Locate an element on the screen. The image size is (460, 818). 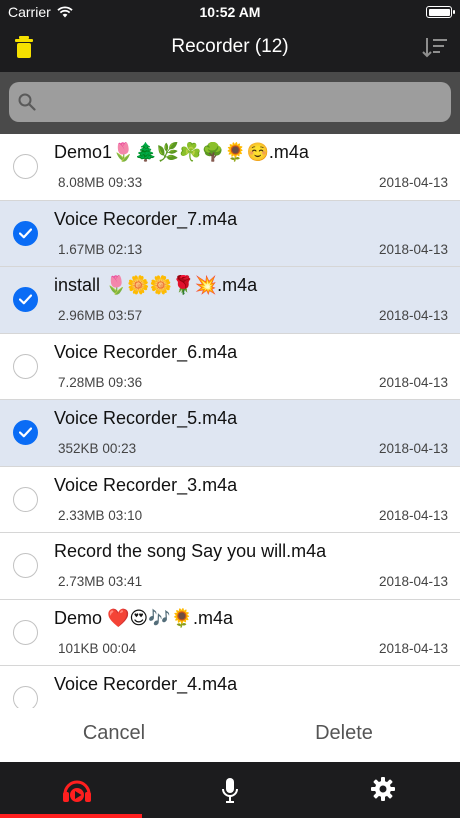
recording-name: Record the song Say you will.m4a is located at coordinates (190, 551).